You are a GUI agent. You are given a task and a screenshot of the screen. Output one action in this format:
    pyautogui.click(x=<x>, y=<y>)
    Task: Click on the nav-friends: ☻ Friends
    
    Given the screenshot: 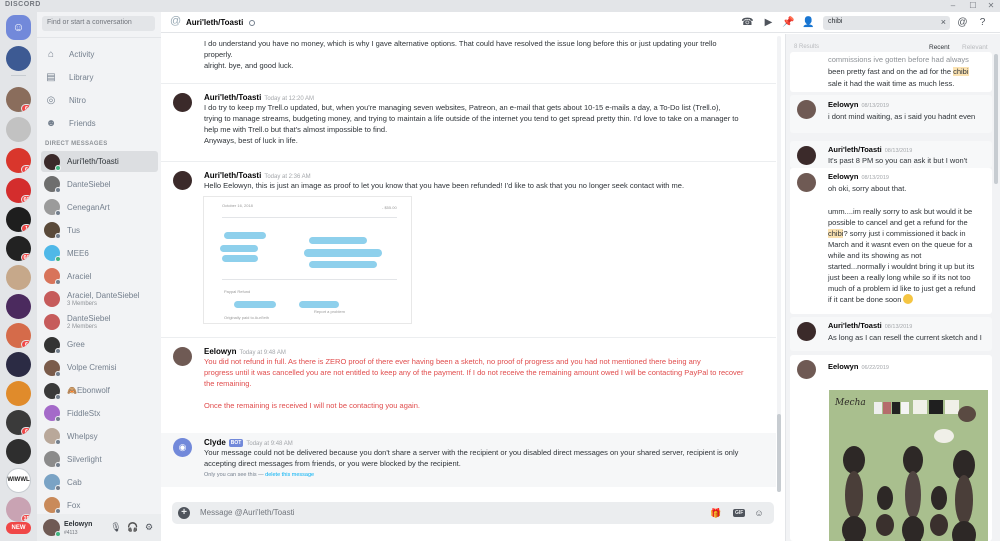 What is the action you would take?
    pyautogui.click(x=99, y=123)
    